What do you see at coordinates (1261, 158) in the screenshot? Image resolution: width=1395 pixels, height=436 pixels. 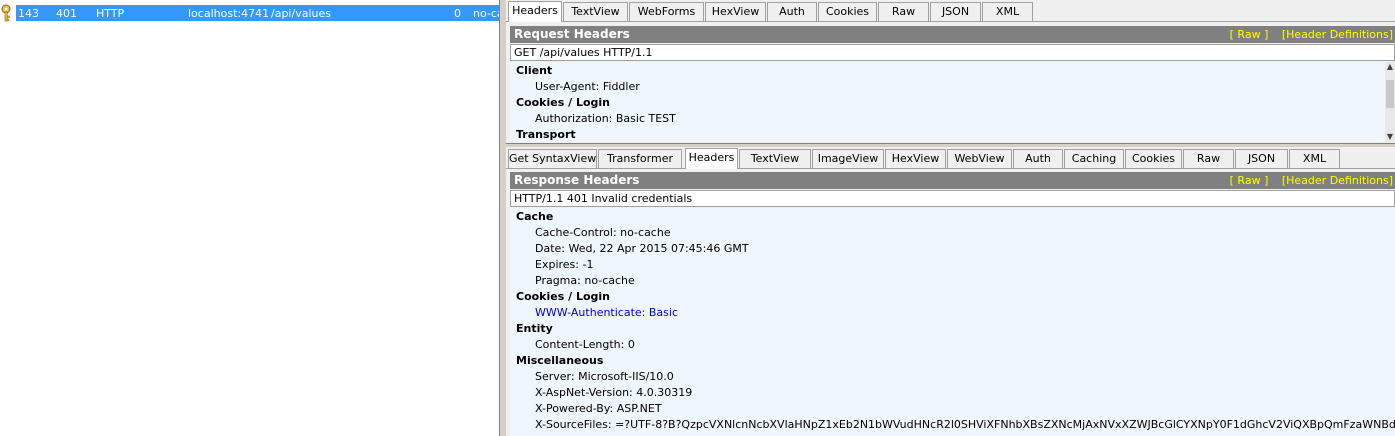 I see `tab-response-json: JSON` at bounding box center [1261, 158].